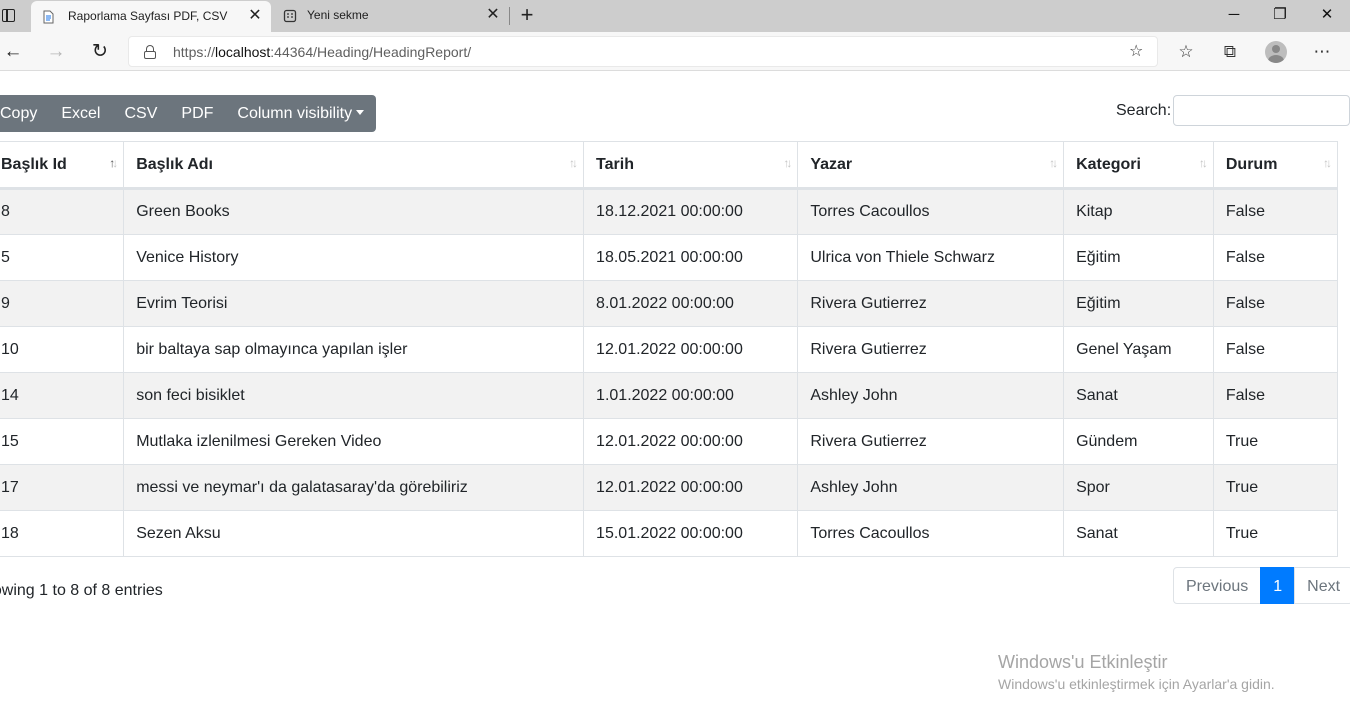 The width and height of the screenshot is (1350, 706). I want to click on sort-ascending-icon: ↑↓, so click(113, 163).